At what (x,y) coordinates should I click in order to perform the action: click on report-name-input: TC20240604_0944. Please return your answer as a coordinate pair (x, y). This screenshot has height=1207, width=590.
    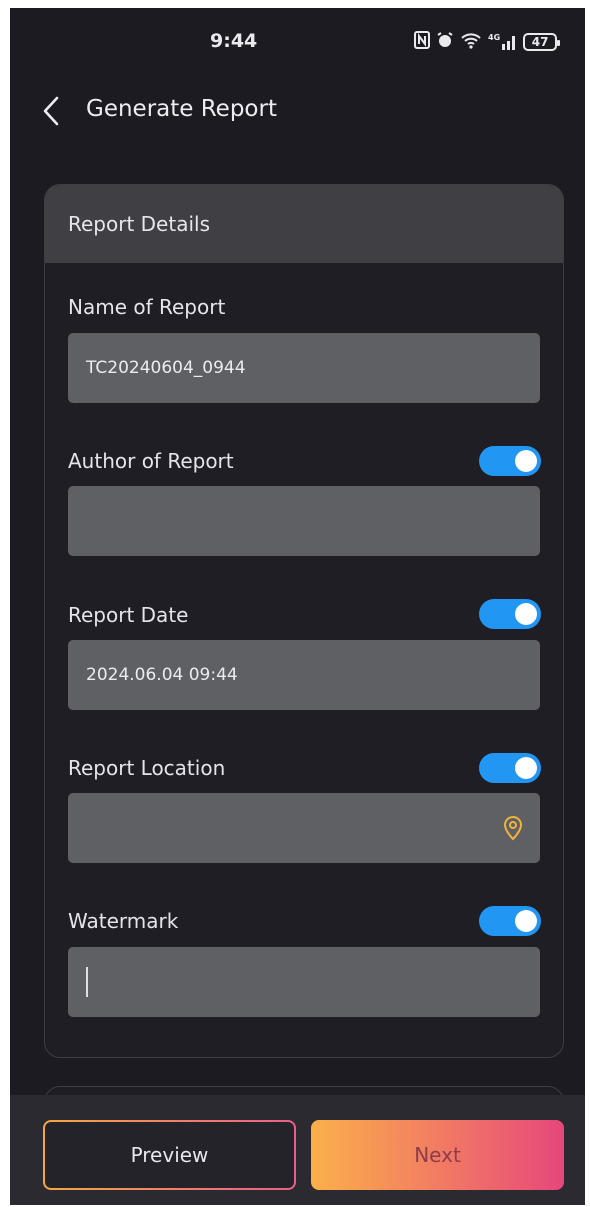
    Looking at the image, I should click on (304, 368).